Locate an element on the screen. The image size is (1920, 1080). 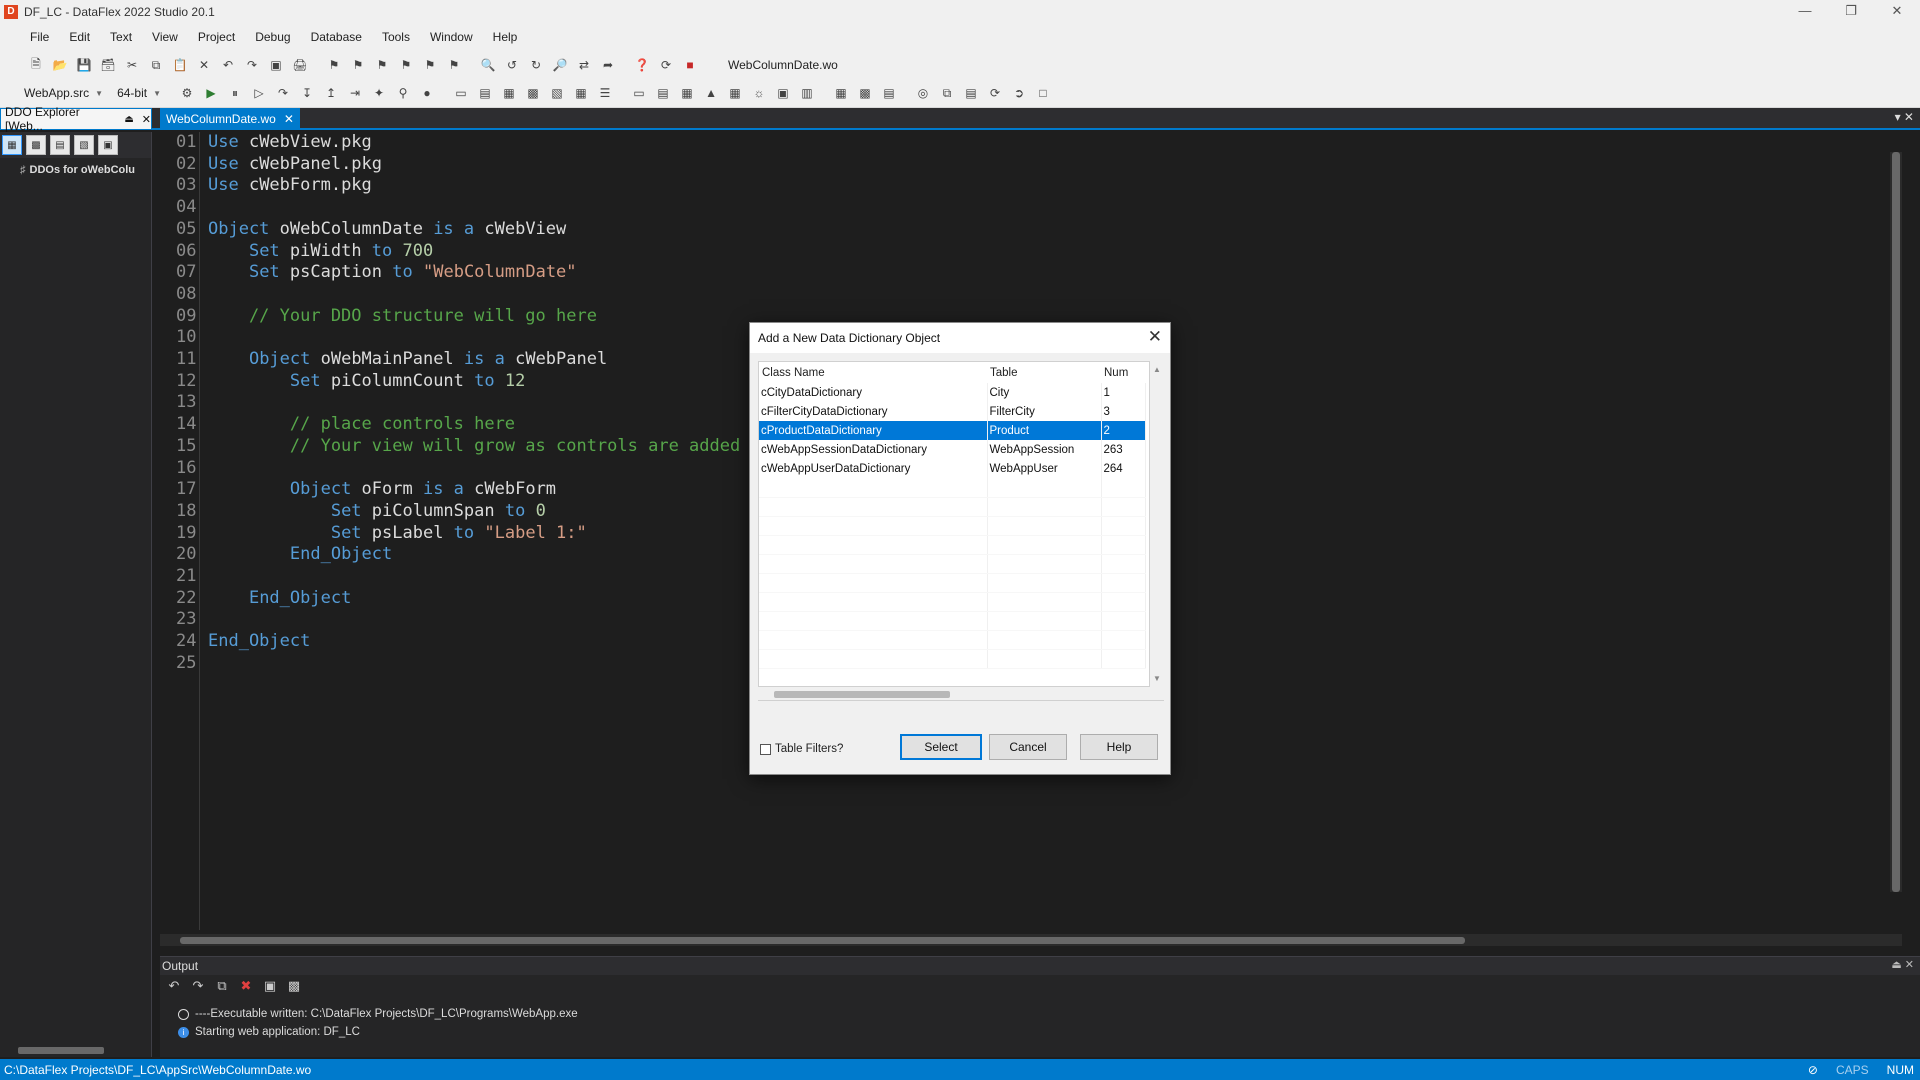
menu-view: View is located at coordinates (165, 37).